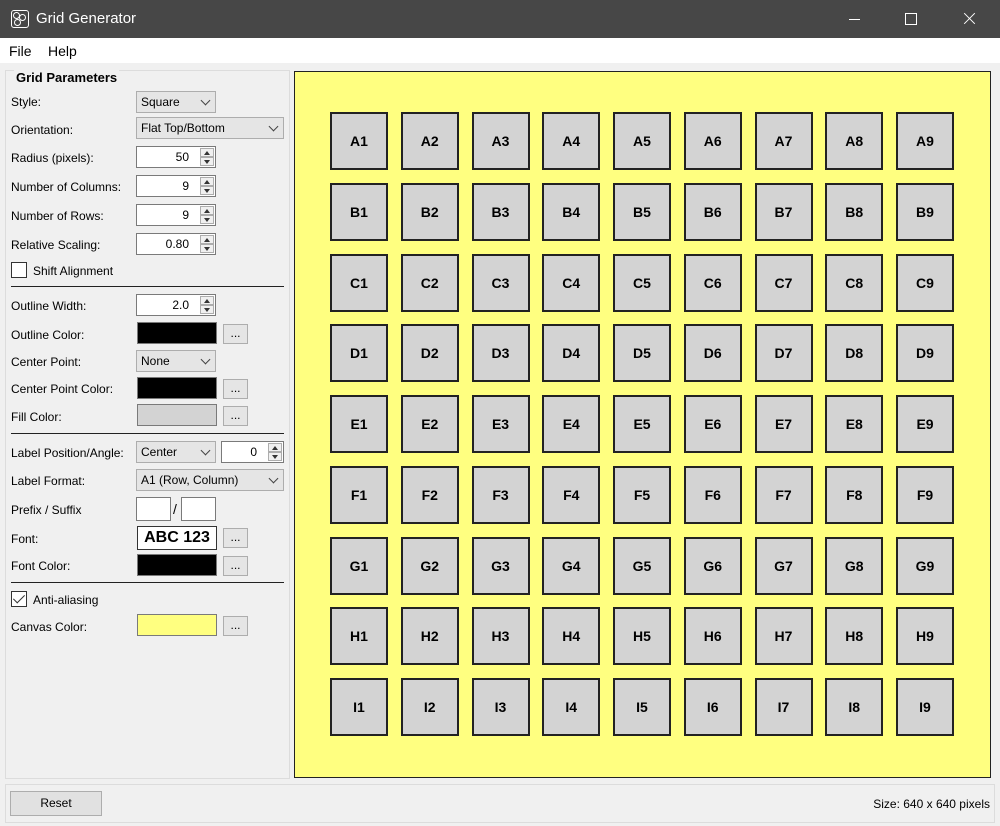 This screenshot has height=826, width=1000. What do you see at coordinates (854, 494) in the screenshot?
I see `grid-cell: F8` at bounding box center [854, 494].